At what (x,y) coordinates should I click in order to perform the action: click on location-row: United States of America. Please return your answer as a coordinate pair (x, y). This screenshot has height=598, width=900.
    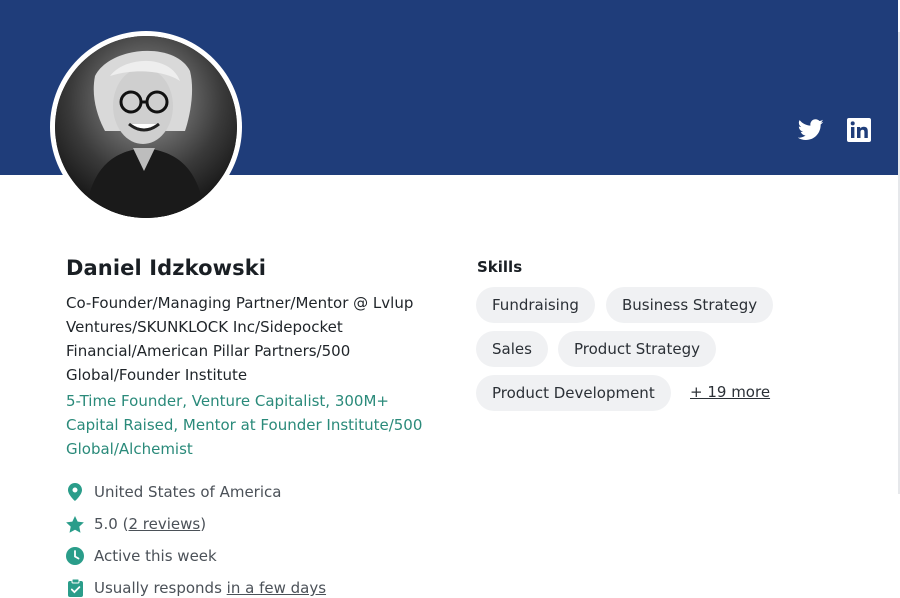
    Looking at the image, I should click on (173, 492).